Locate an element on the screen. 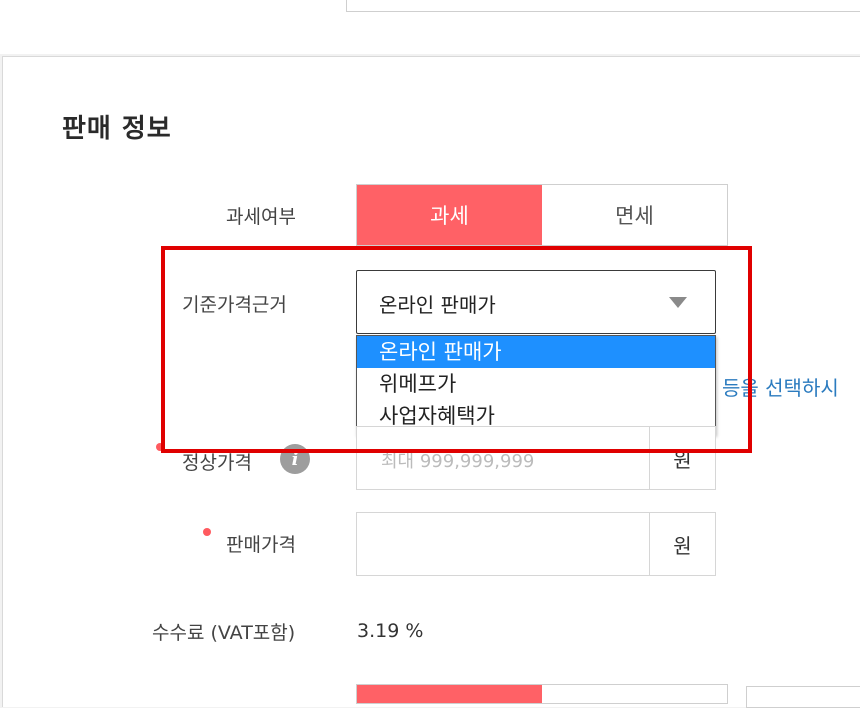  triangle-down-icon is located at coordinates (678, 302).